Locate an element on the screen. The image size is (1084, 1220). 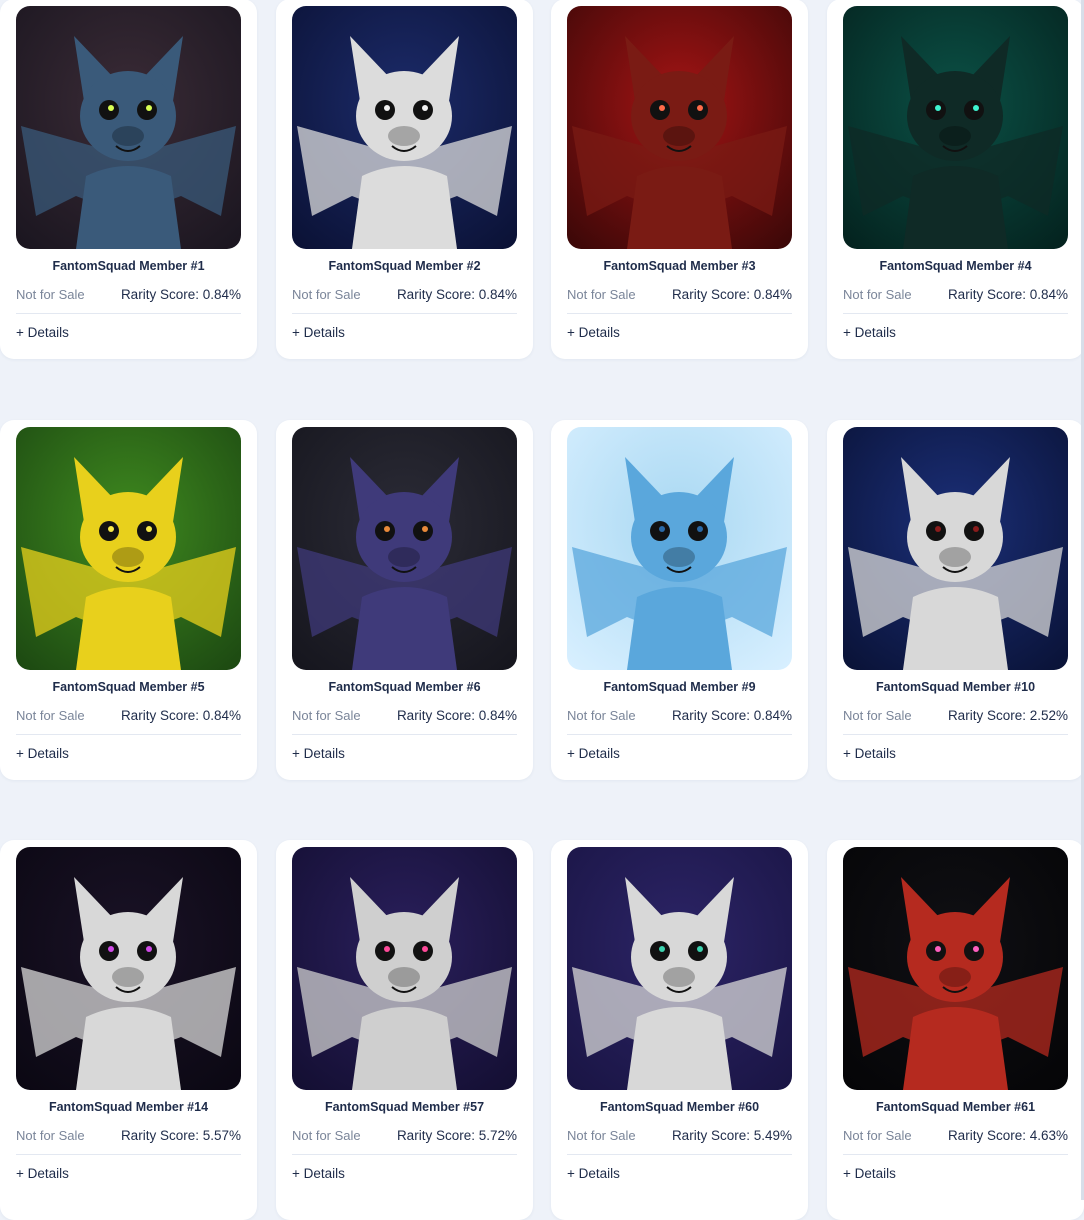
card-title: FantomSquad Member #61 is located at coordinates (955, 1107).